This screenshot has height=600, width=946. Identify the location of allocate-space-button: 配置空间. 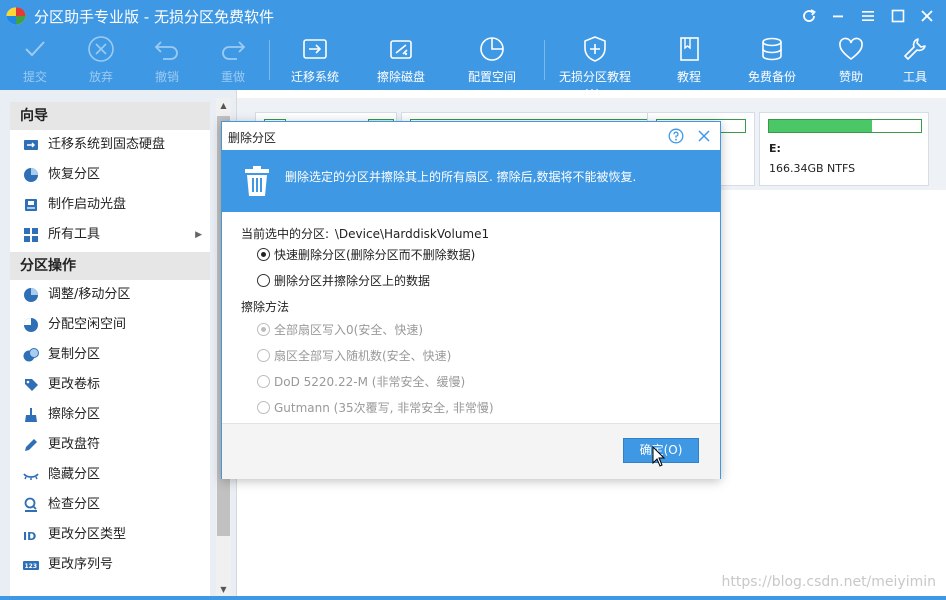
(492, 61).